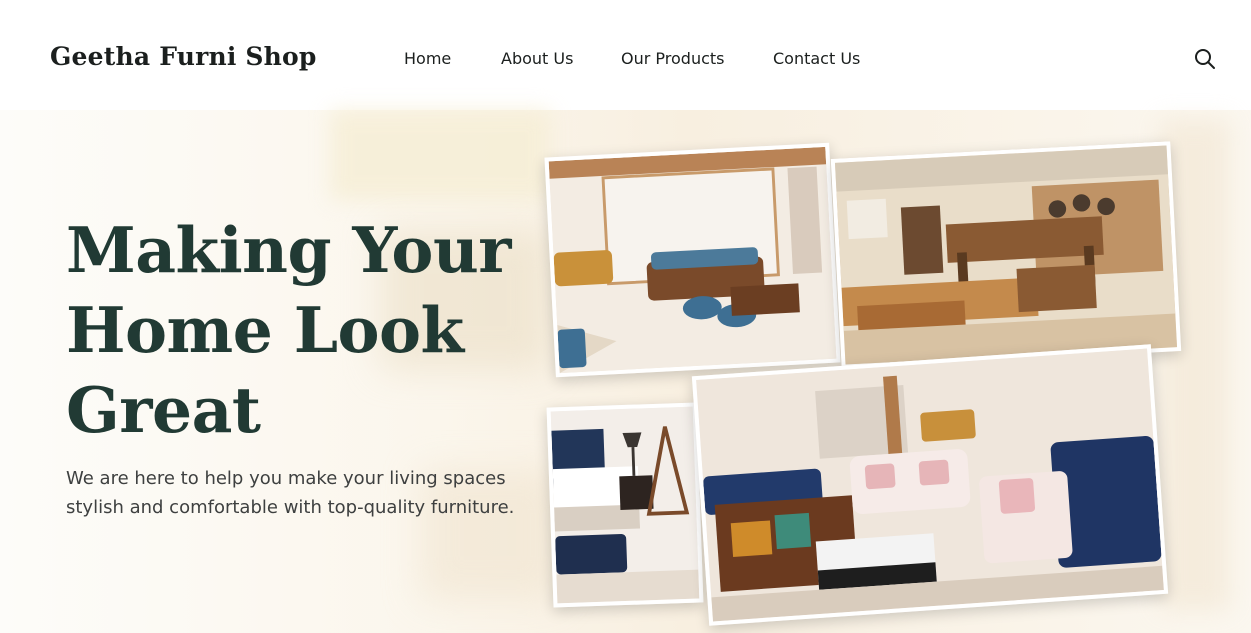 This screenshot has height=633, width=1251. What do you see at coordinates (440, 155) in the screenshot?
I see `hero-bg-blur` at bounding box center [440, 155].